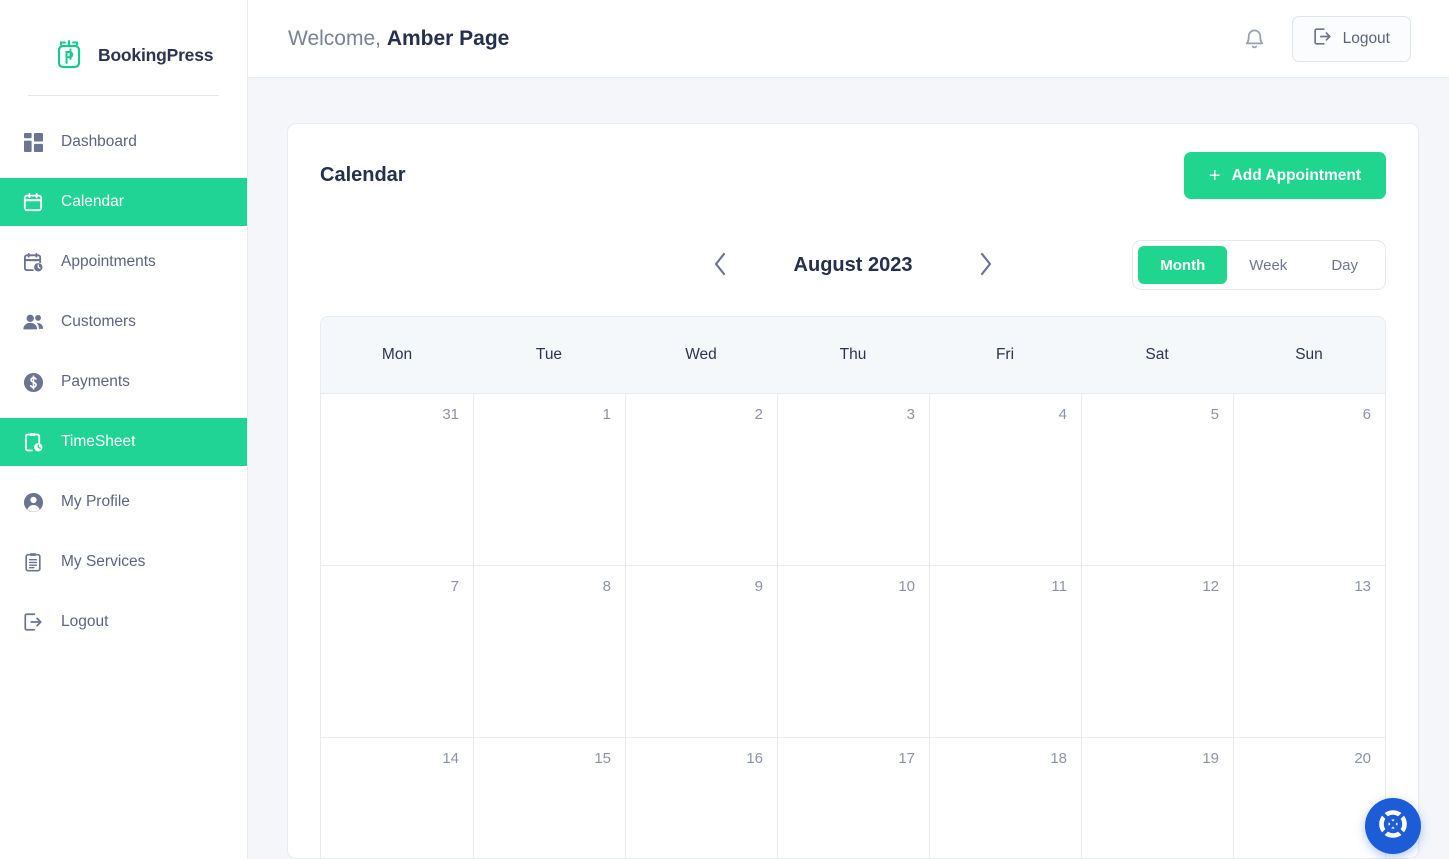 This screenshot has width=1449, height=859. I want to click on calendar-day-cell: 2, so click(701, 479).